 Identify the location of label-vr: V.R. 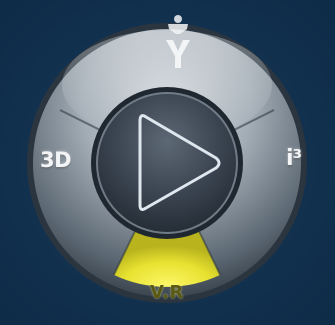
(167, 293).